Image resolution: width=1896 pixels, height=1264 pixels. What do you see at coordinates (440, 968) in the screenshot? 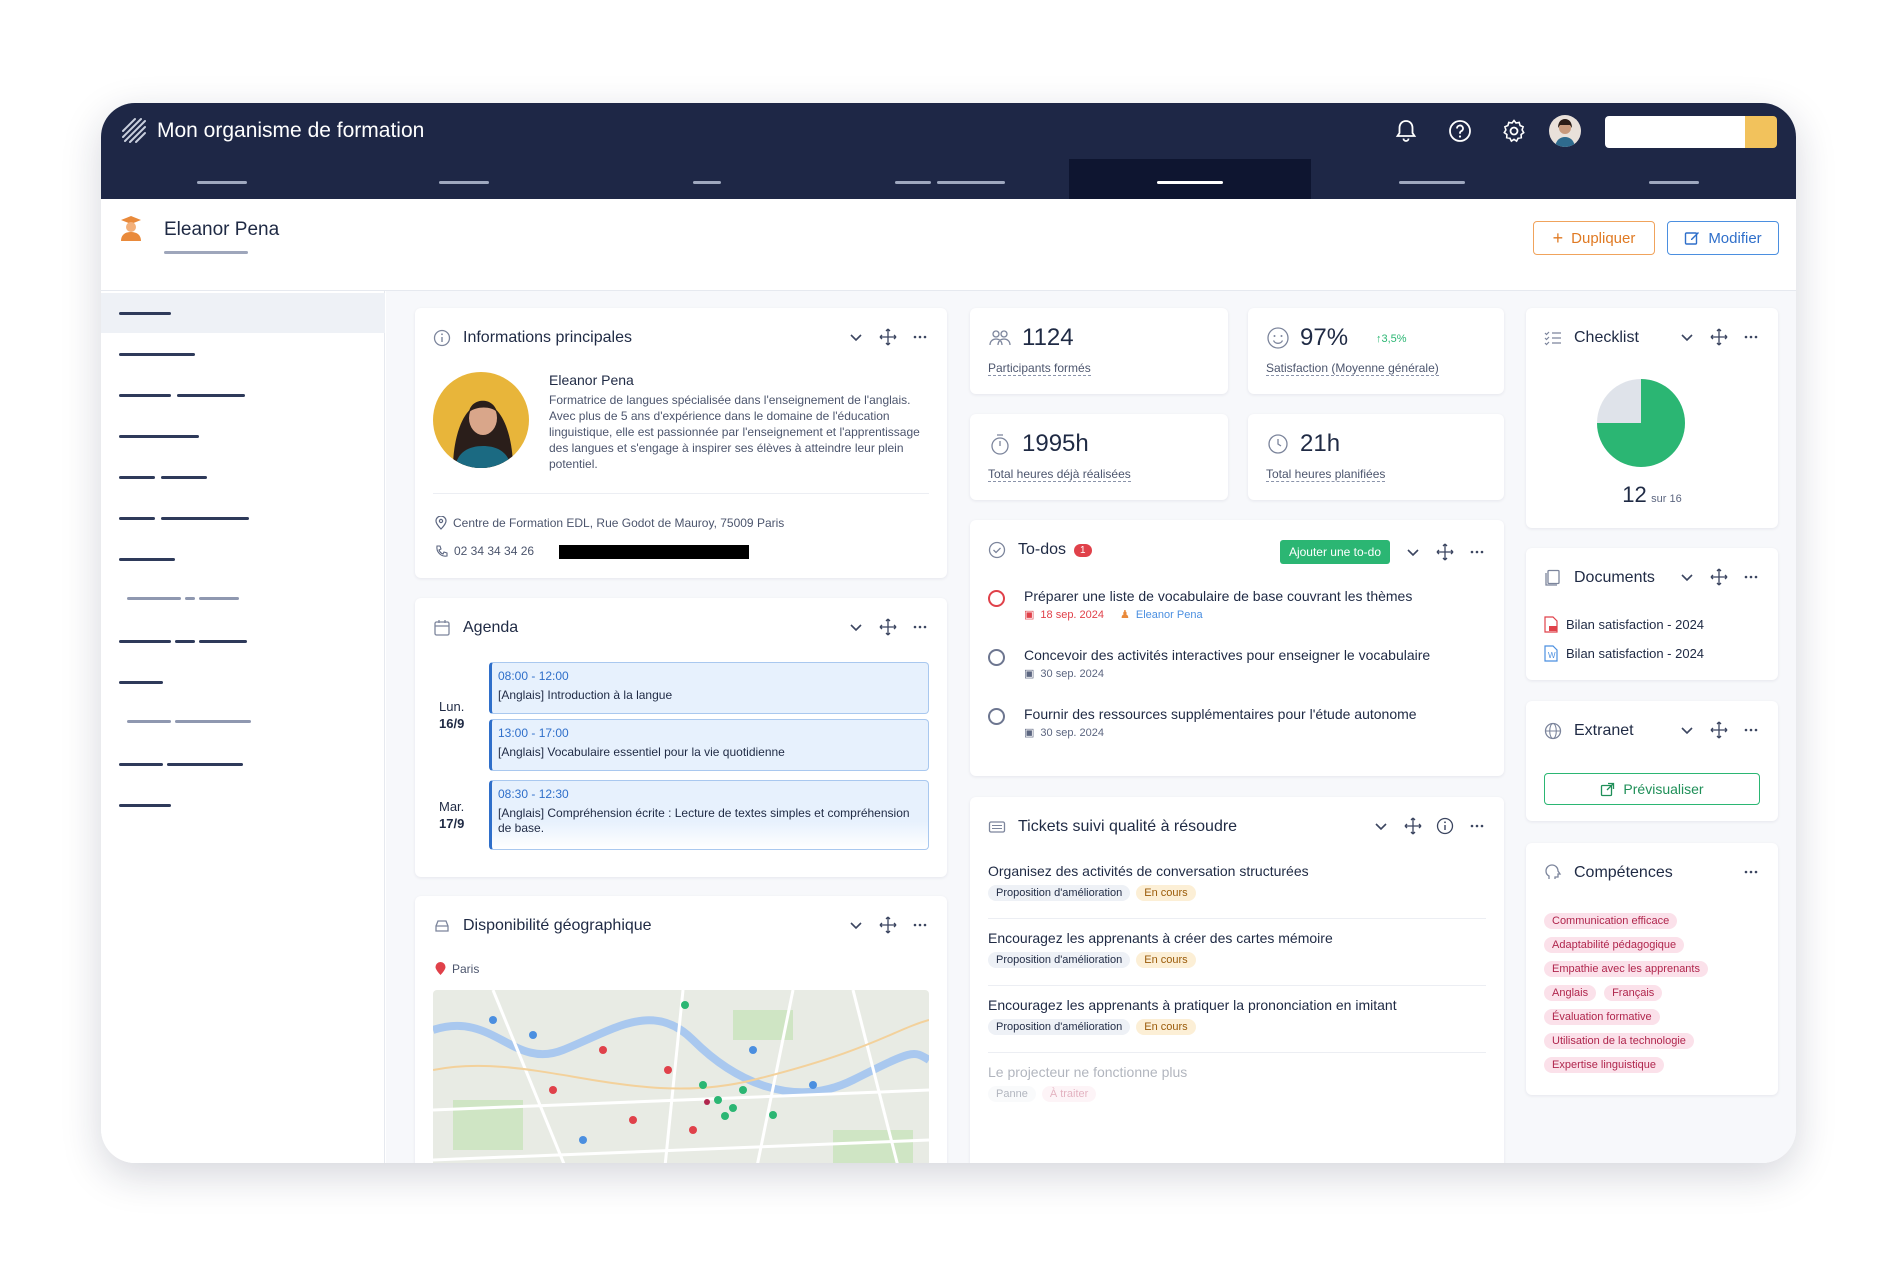
I see `map-pin-icon` at bounding box center [440, 968].